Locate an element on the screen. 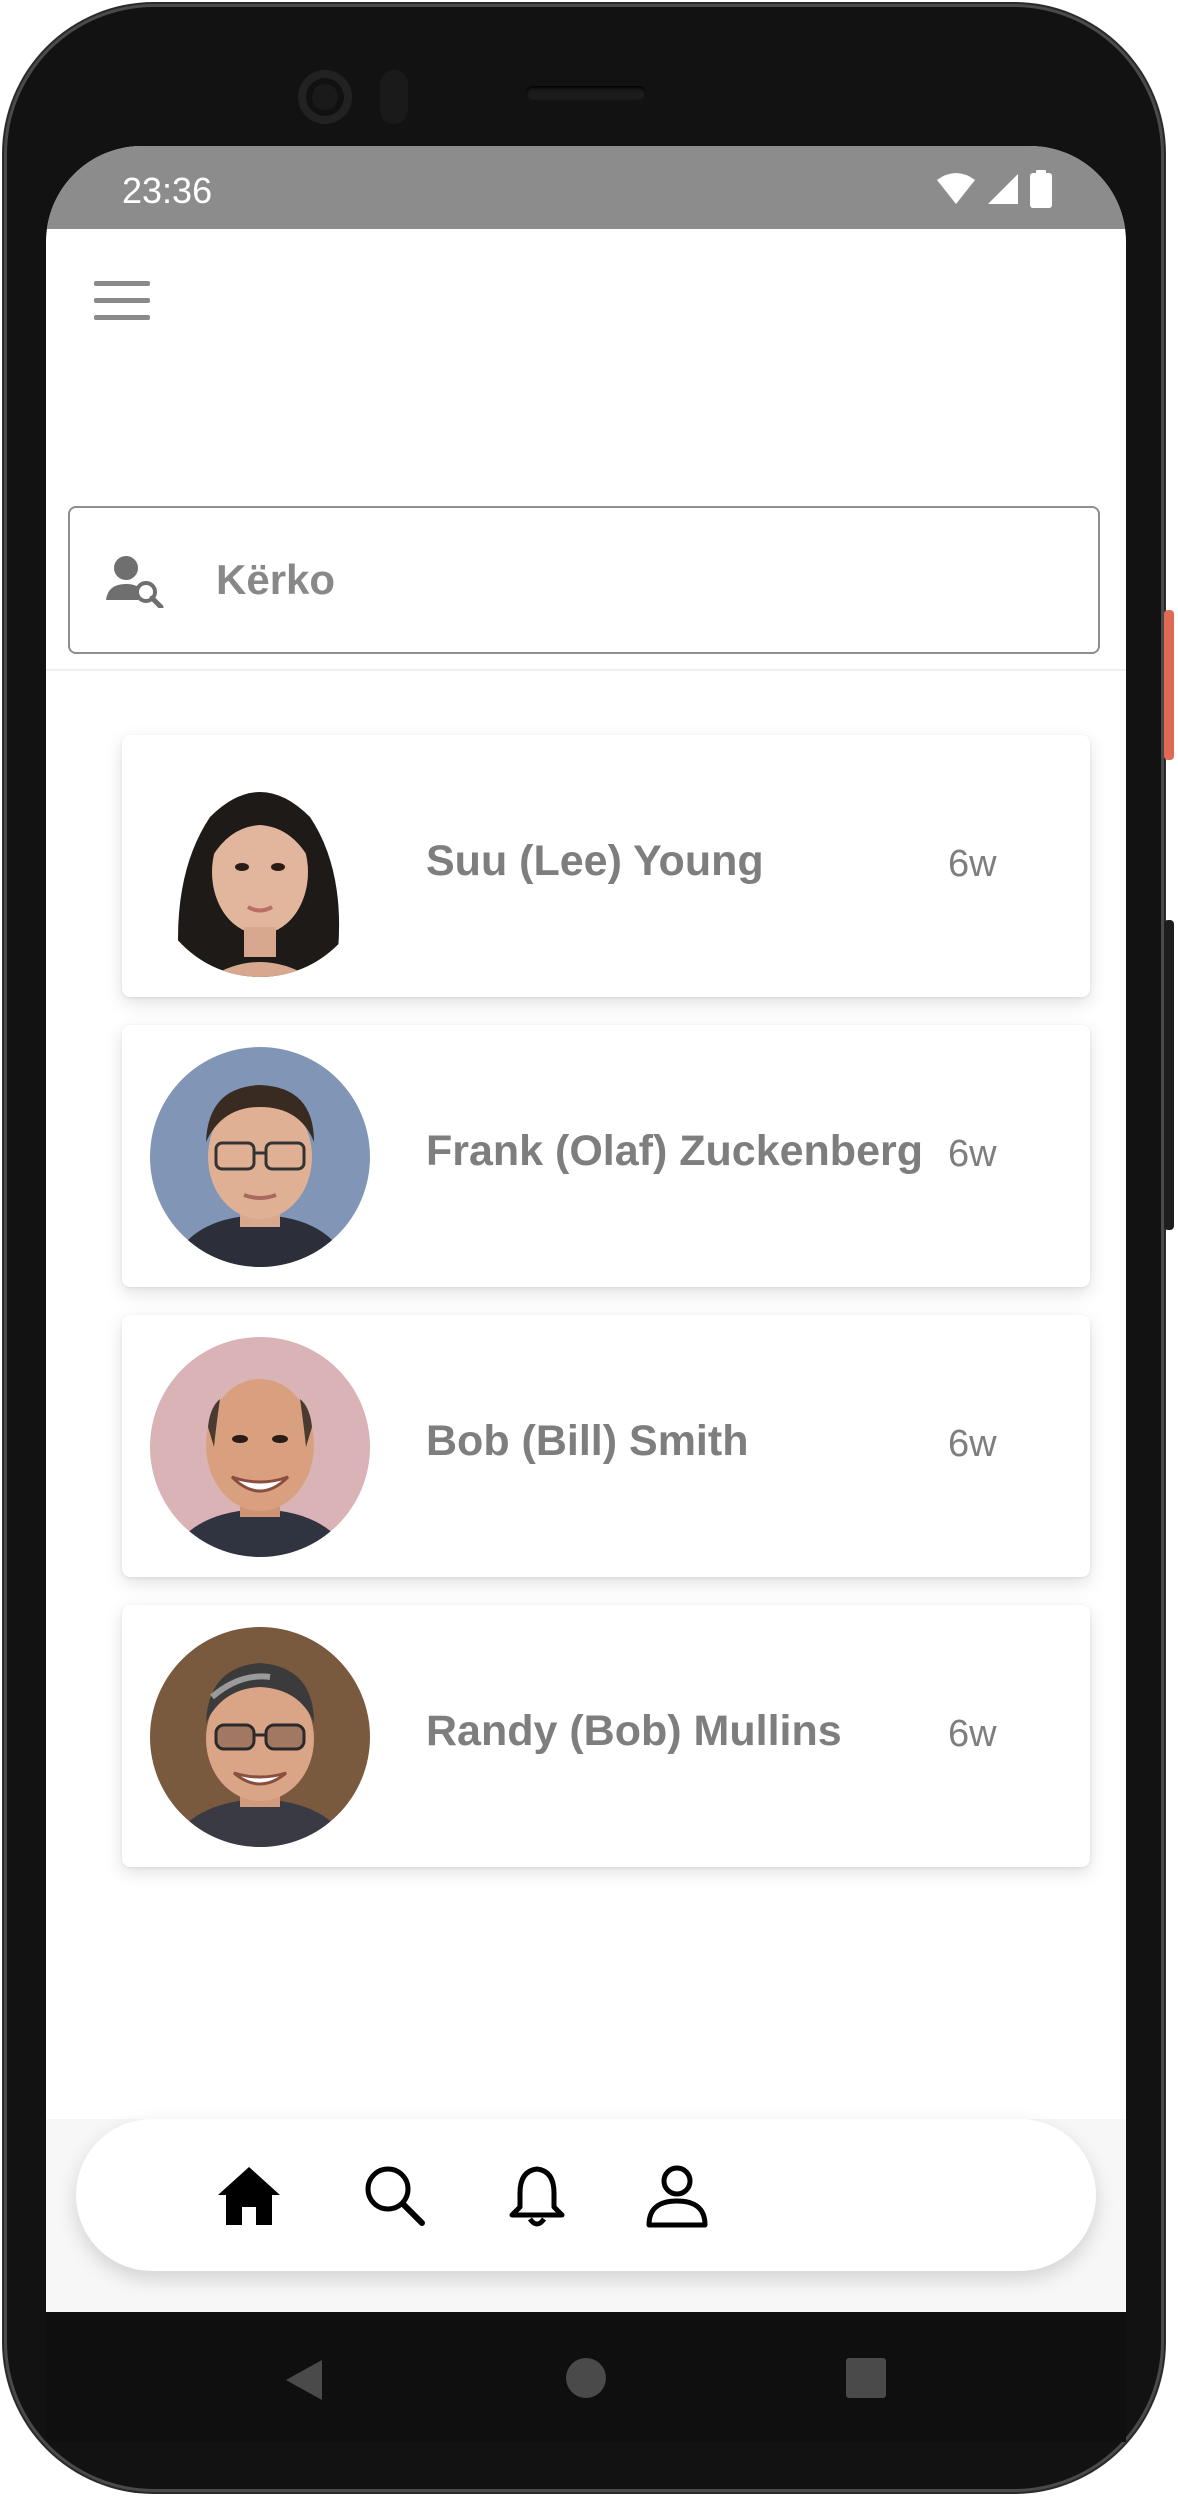 This screenshot has width=1178, height=2498. person-search-icon is located at coordinates (135, 582).